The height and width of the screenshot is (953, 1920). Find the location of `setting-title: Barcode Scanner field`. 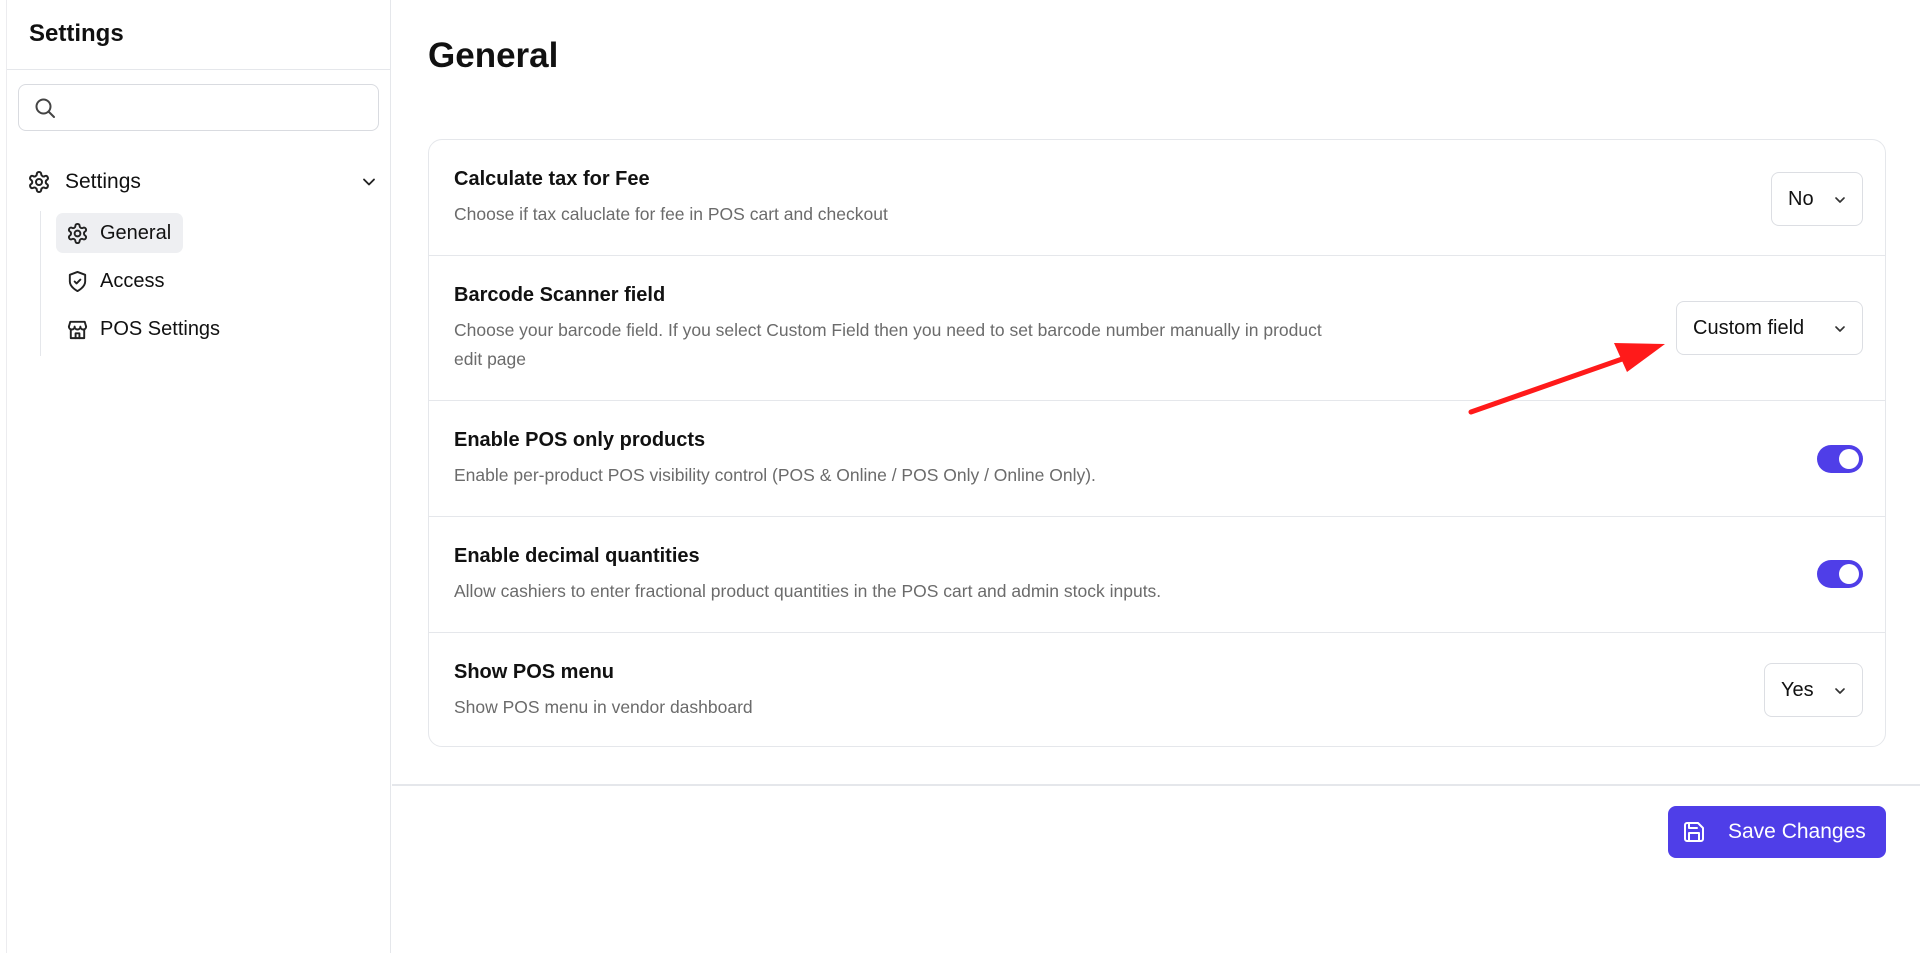

setting-title: Barcode Scanner field is located at coordinates (560, 295).